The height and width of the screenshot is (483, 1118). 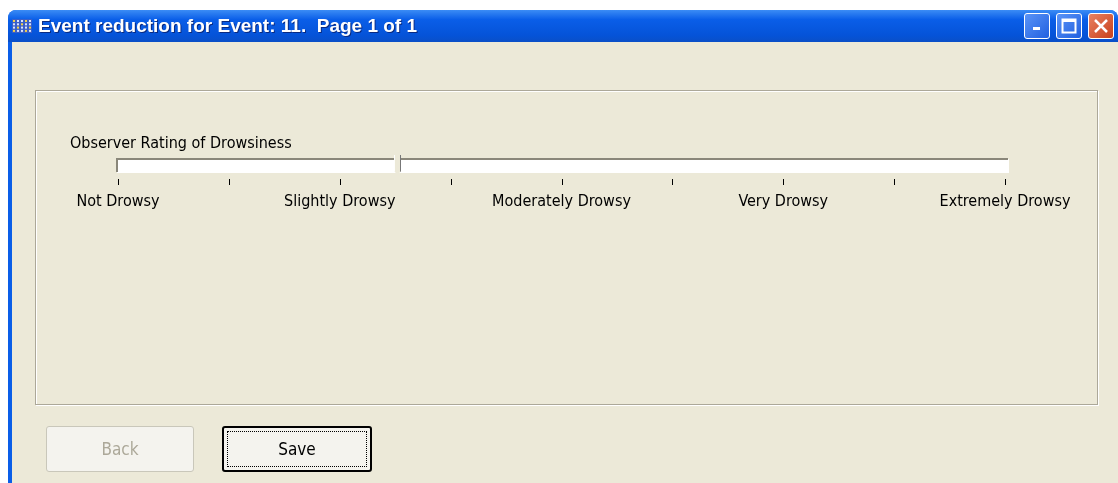 I want to click on scale-label: Very Drowsy, so click(x=783, y=200).